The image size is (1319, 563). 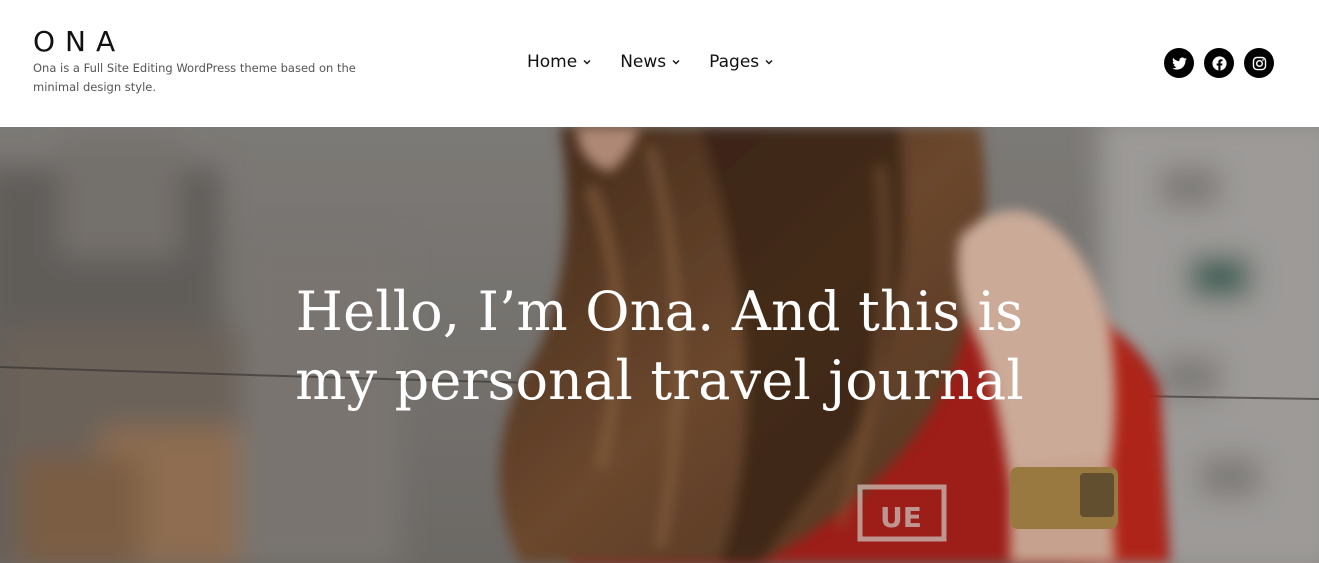 I want to click on nav-item-home: Home, so click(x=559, y=62).